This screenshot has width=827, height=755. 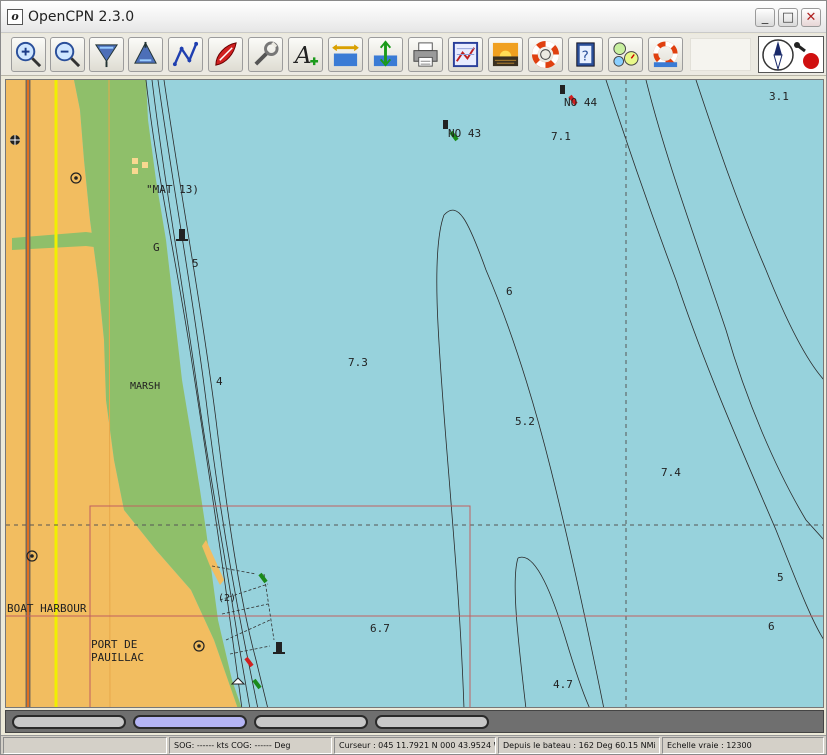 I want to click on pier-count-label: (2), so click(x=227, y=598).